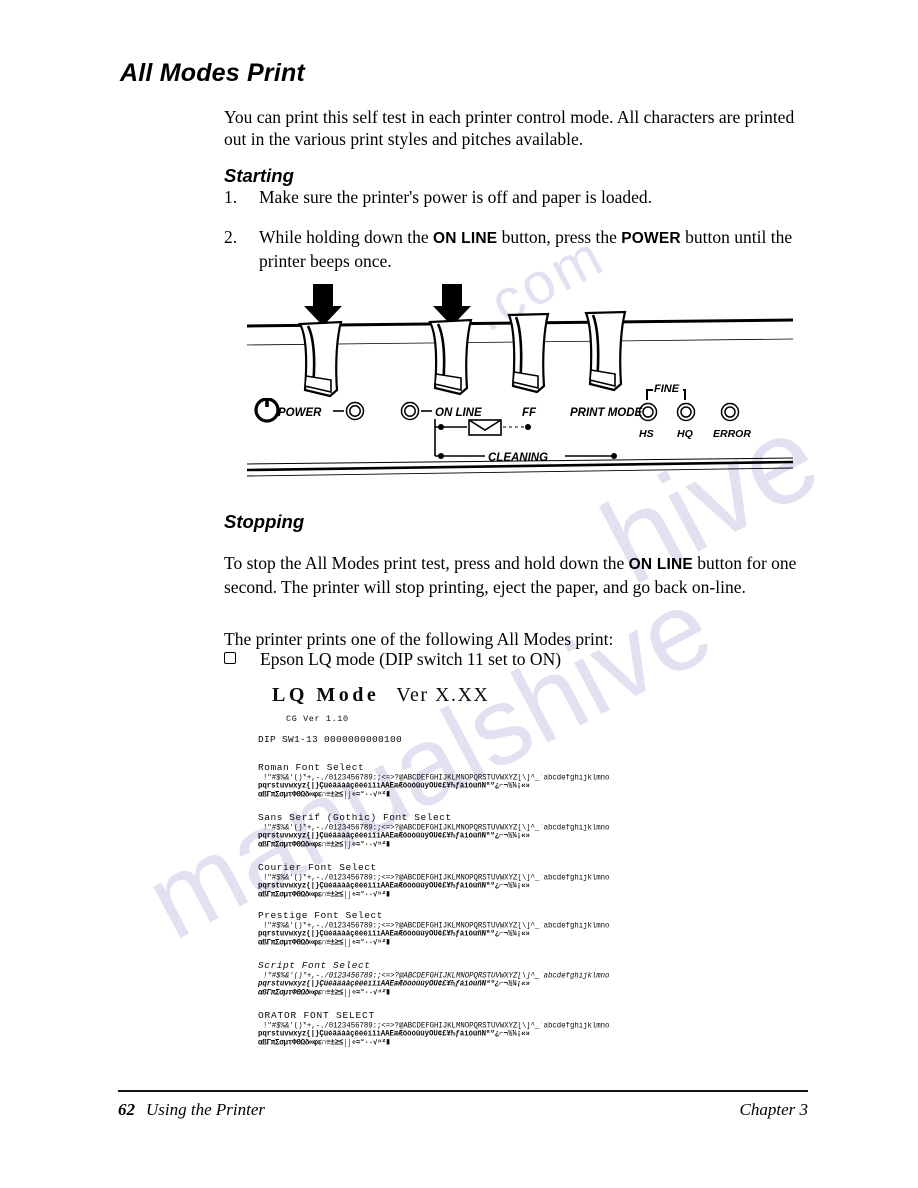 This screenshot has width=918, height=1188. I want to click on footer-section-title: Using the Printer, so click(205, 1109).